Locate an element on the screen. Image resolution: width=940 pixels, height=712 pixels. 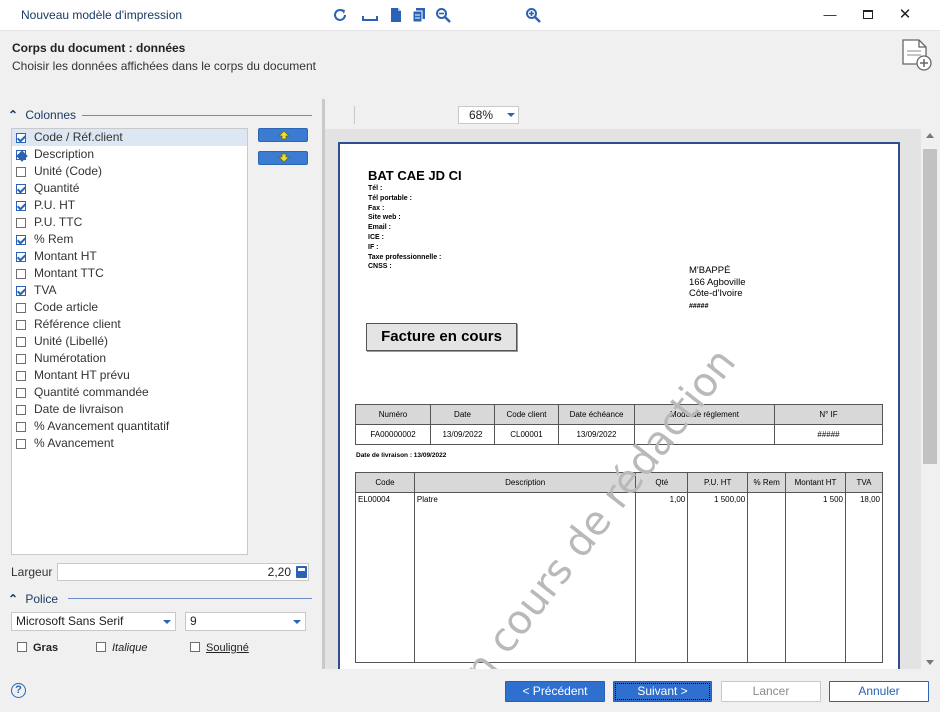
column-item: % Rem is located at coordinates (129, 239).